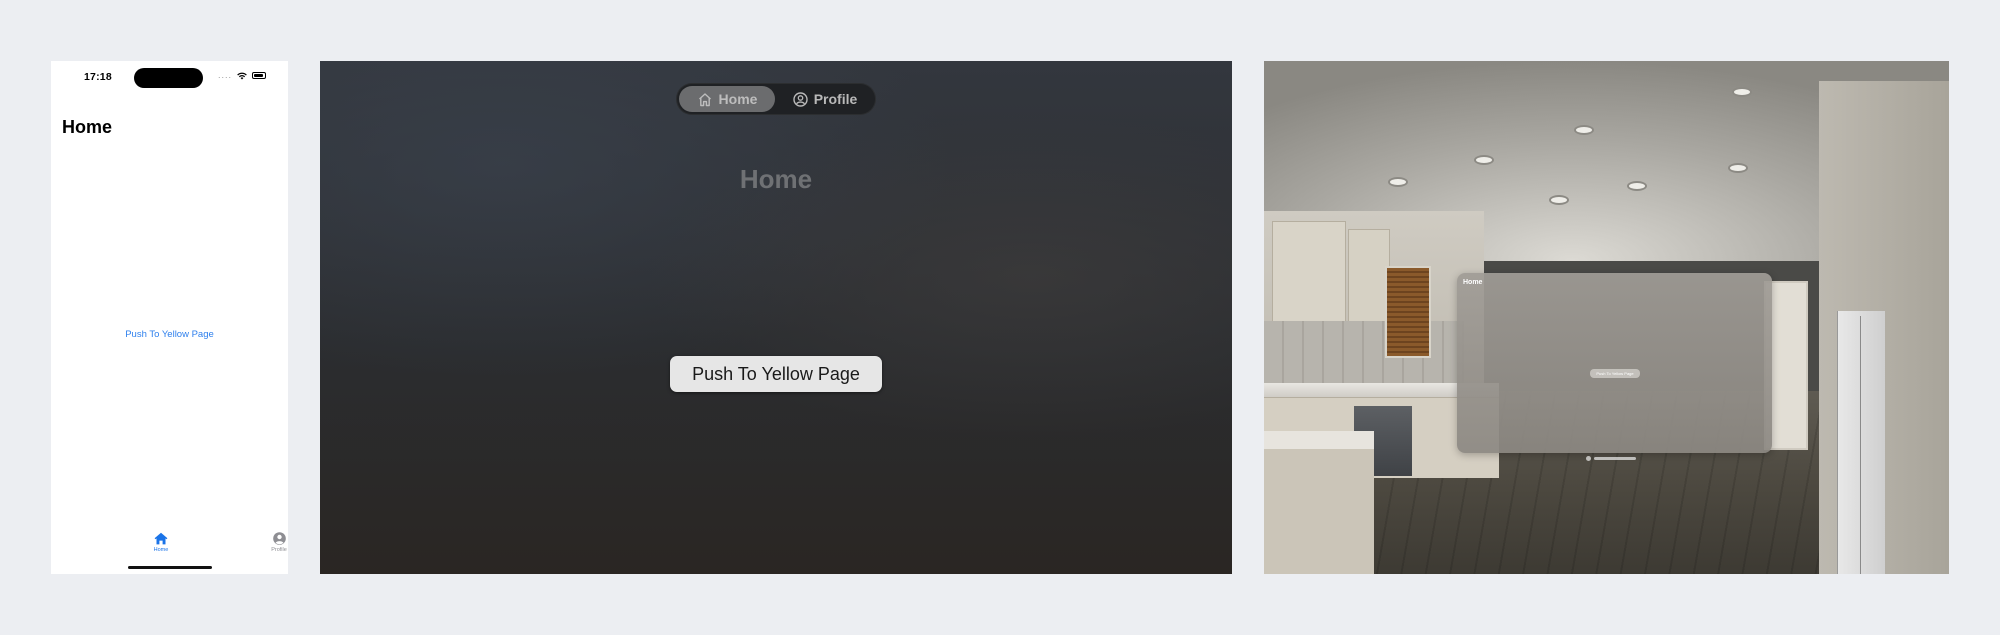 The image size is (2000, 635). What do you see at coordinates (259, 75) in the screenshot?
I see `battery-icon` at bounding box center [259, 75].